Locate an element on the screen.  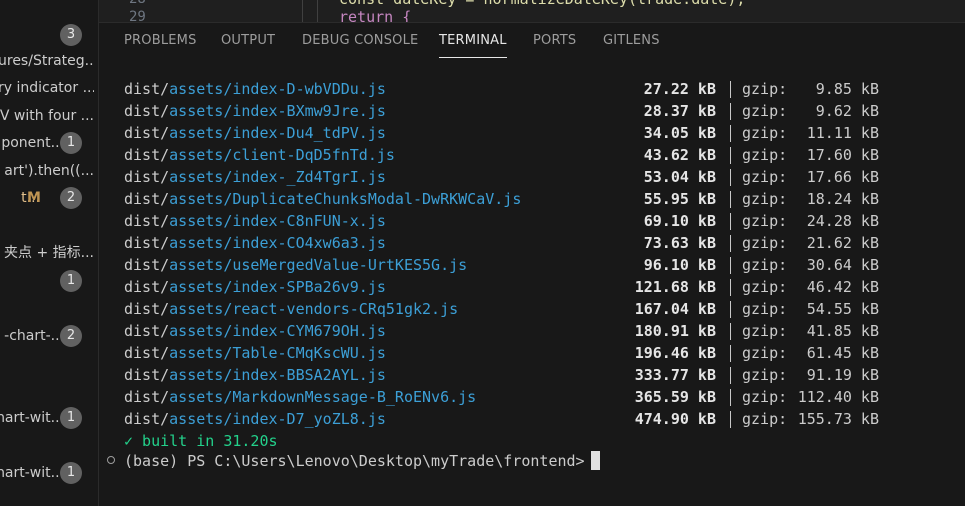
gzip-size: 112.40 kB is located at coordinates (838, 397).